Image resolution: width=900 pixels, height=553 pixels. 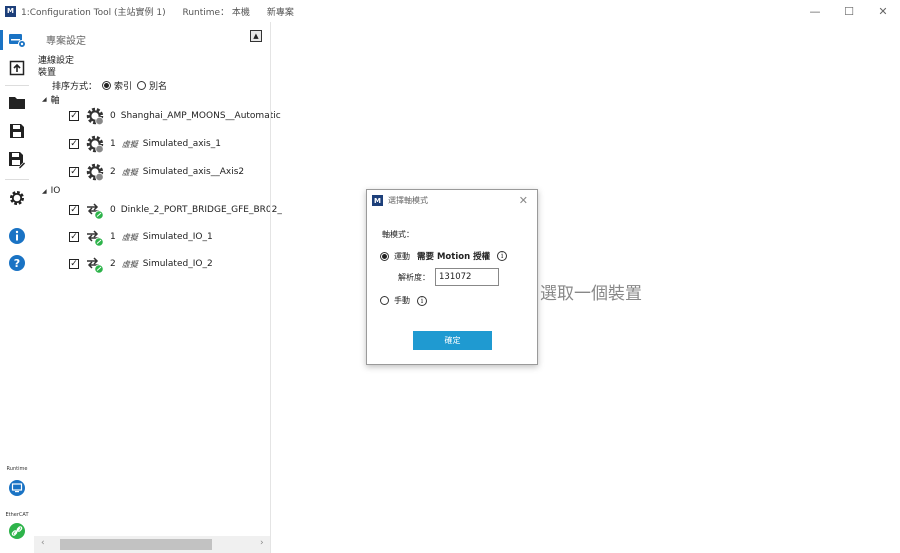 I want to click on help-icon: ?, so click(x=17, y=263).